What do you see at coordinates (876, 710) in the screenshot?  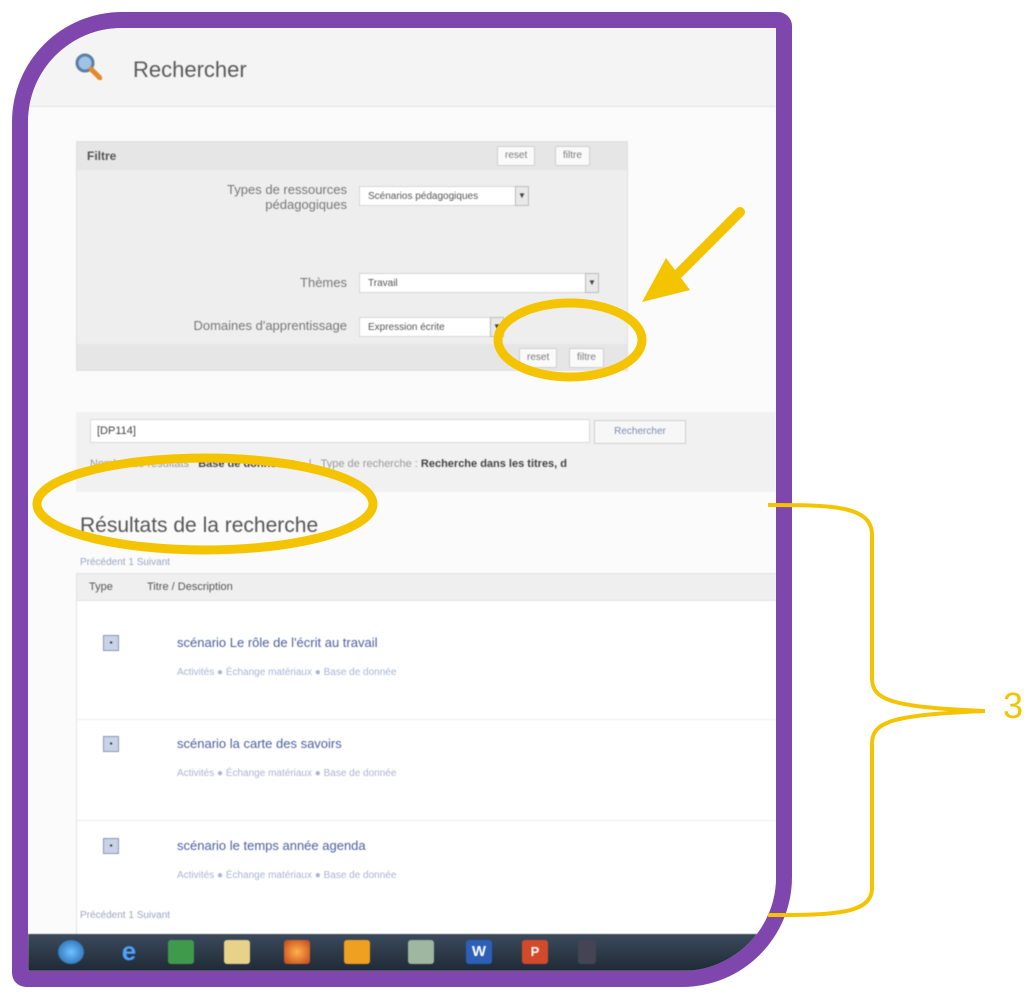 I see `bracket-annotation` at bounding box center [876, 710].